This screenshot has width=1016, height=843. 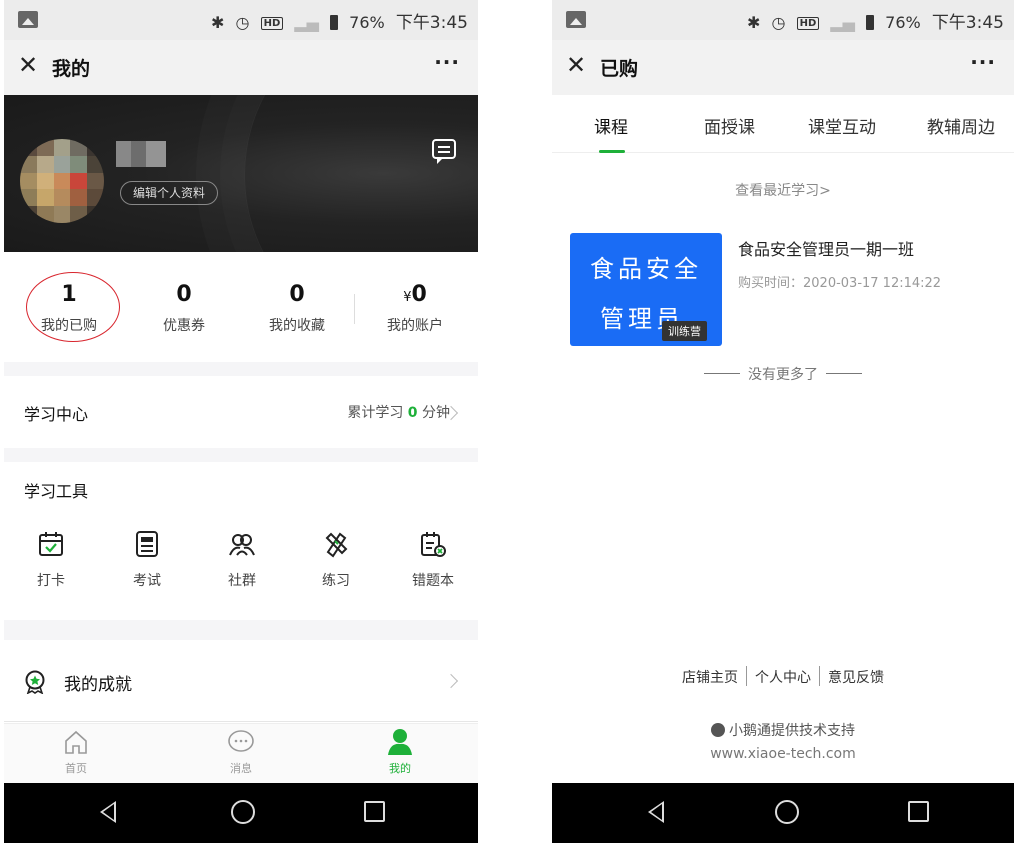 I want to click on signal-icon: ▂▄, so click(x=842, y=22).